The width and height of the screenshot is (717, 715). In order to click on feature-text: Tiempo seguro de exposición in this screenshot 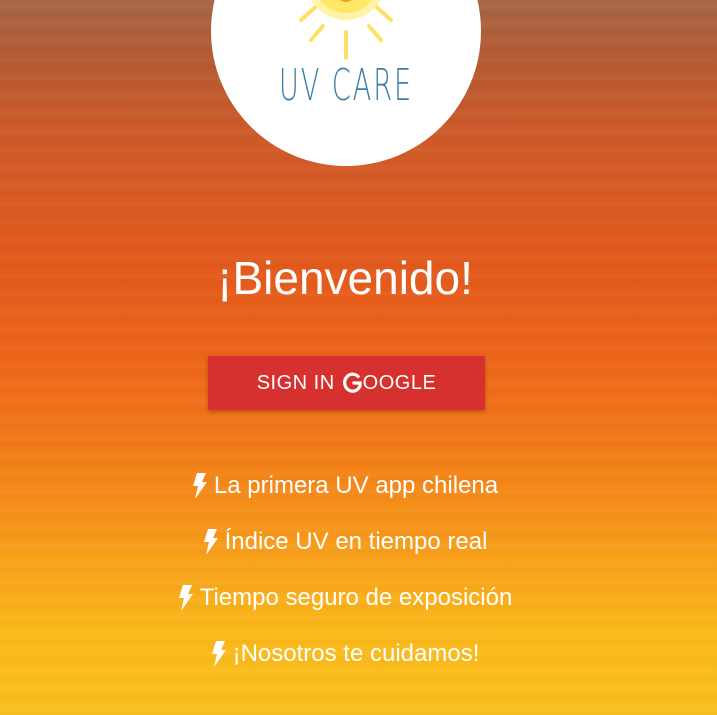, I will do `click(356, 597)`.